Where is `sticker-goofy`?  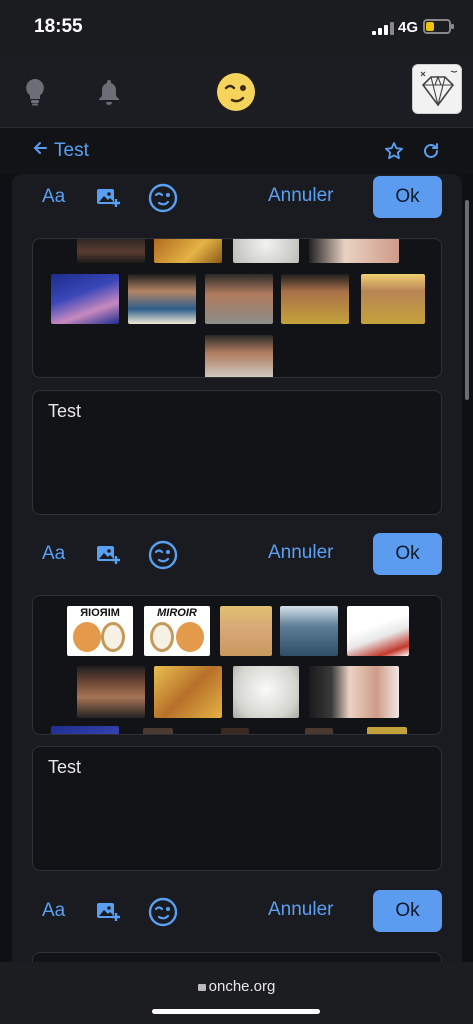
sticker-goofy is located at coordinates (378, 631).